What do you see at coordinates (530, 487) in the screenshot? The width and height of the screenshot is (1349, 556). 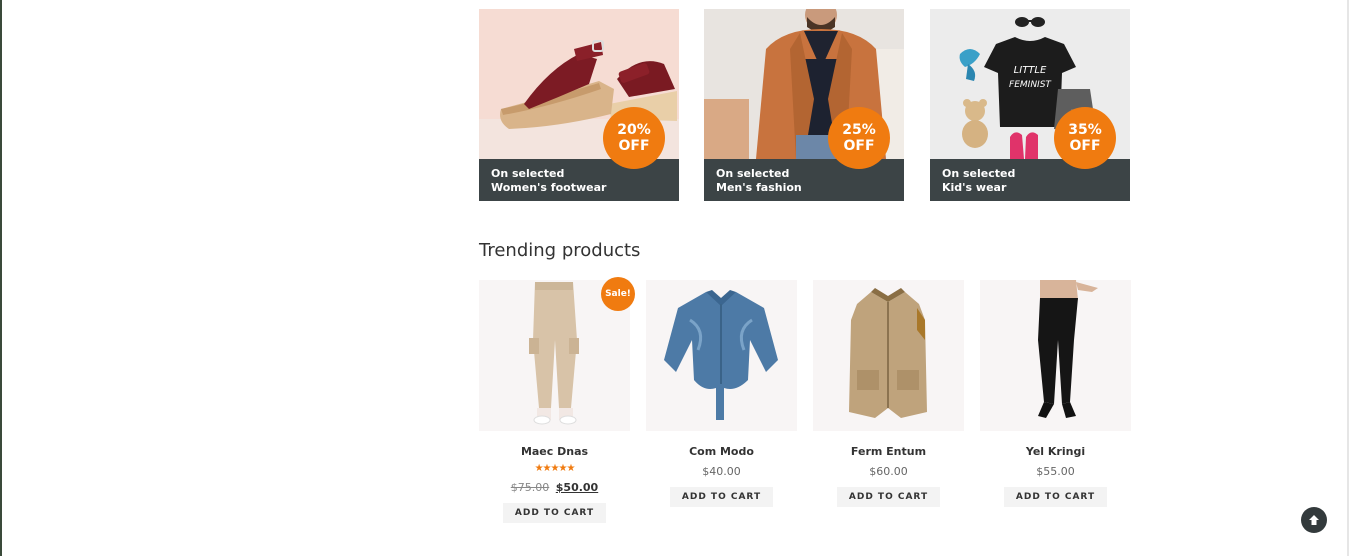 I see `product-old-price: $75.00` at bounding box center [530, 487].